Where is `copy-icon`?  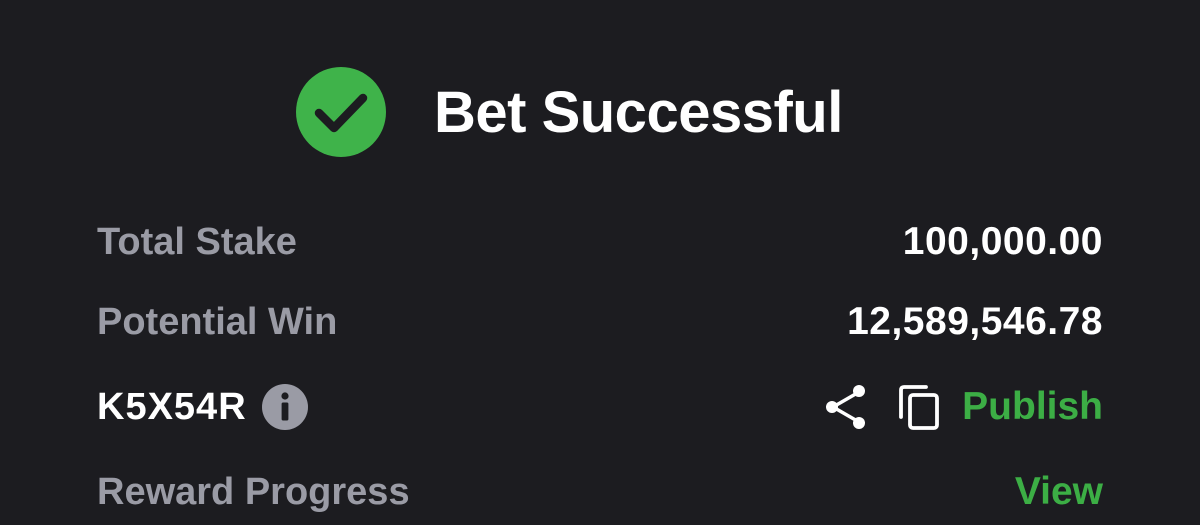
copy-icon is located at coordinates (919, 407).